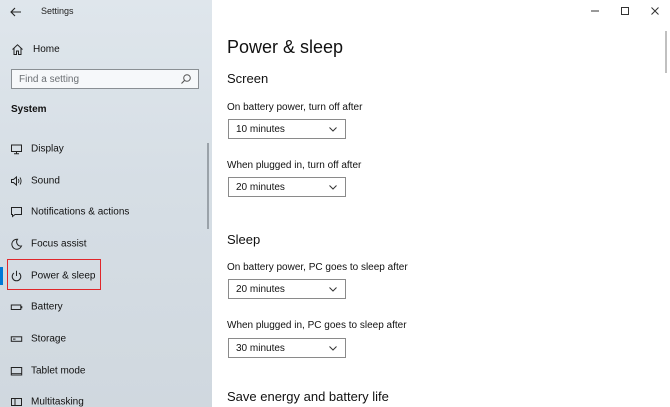 The image size is (670, 407). Describe the element at coordinates (46, 49) in the screenshot. I see `home-label: Home` at that location.